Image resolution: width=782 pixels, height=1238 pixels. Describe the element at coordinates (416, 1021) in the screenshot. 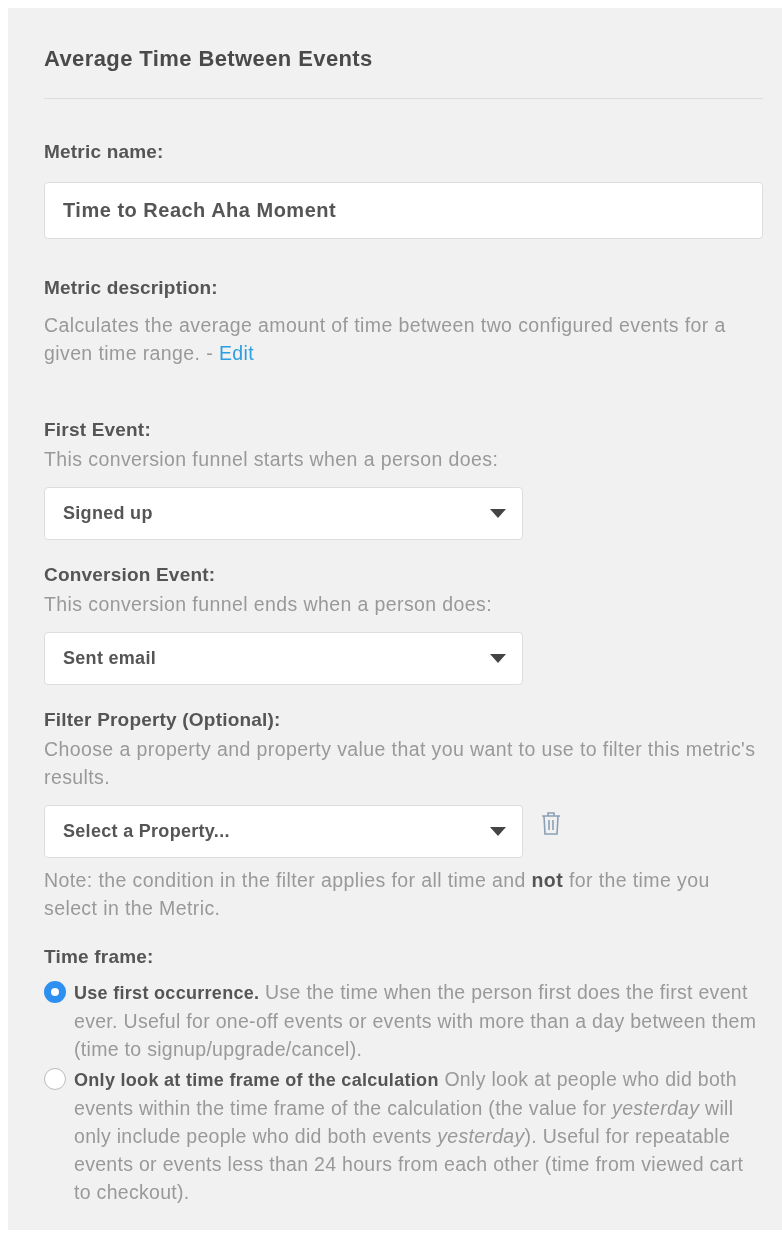

I see `option-text: Use first occurrence. Use the time when the person first does the first event ever. Useful for one-off events or events with more than a day between them (time to signup/upgrade/cancel).` at that location.